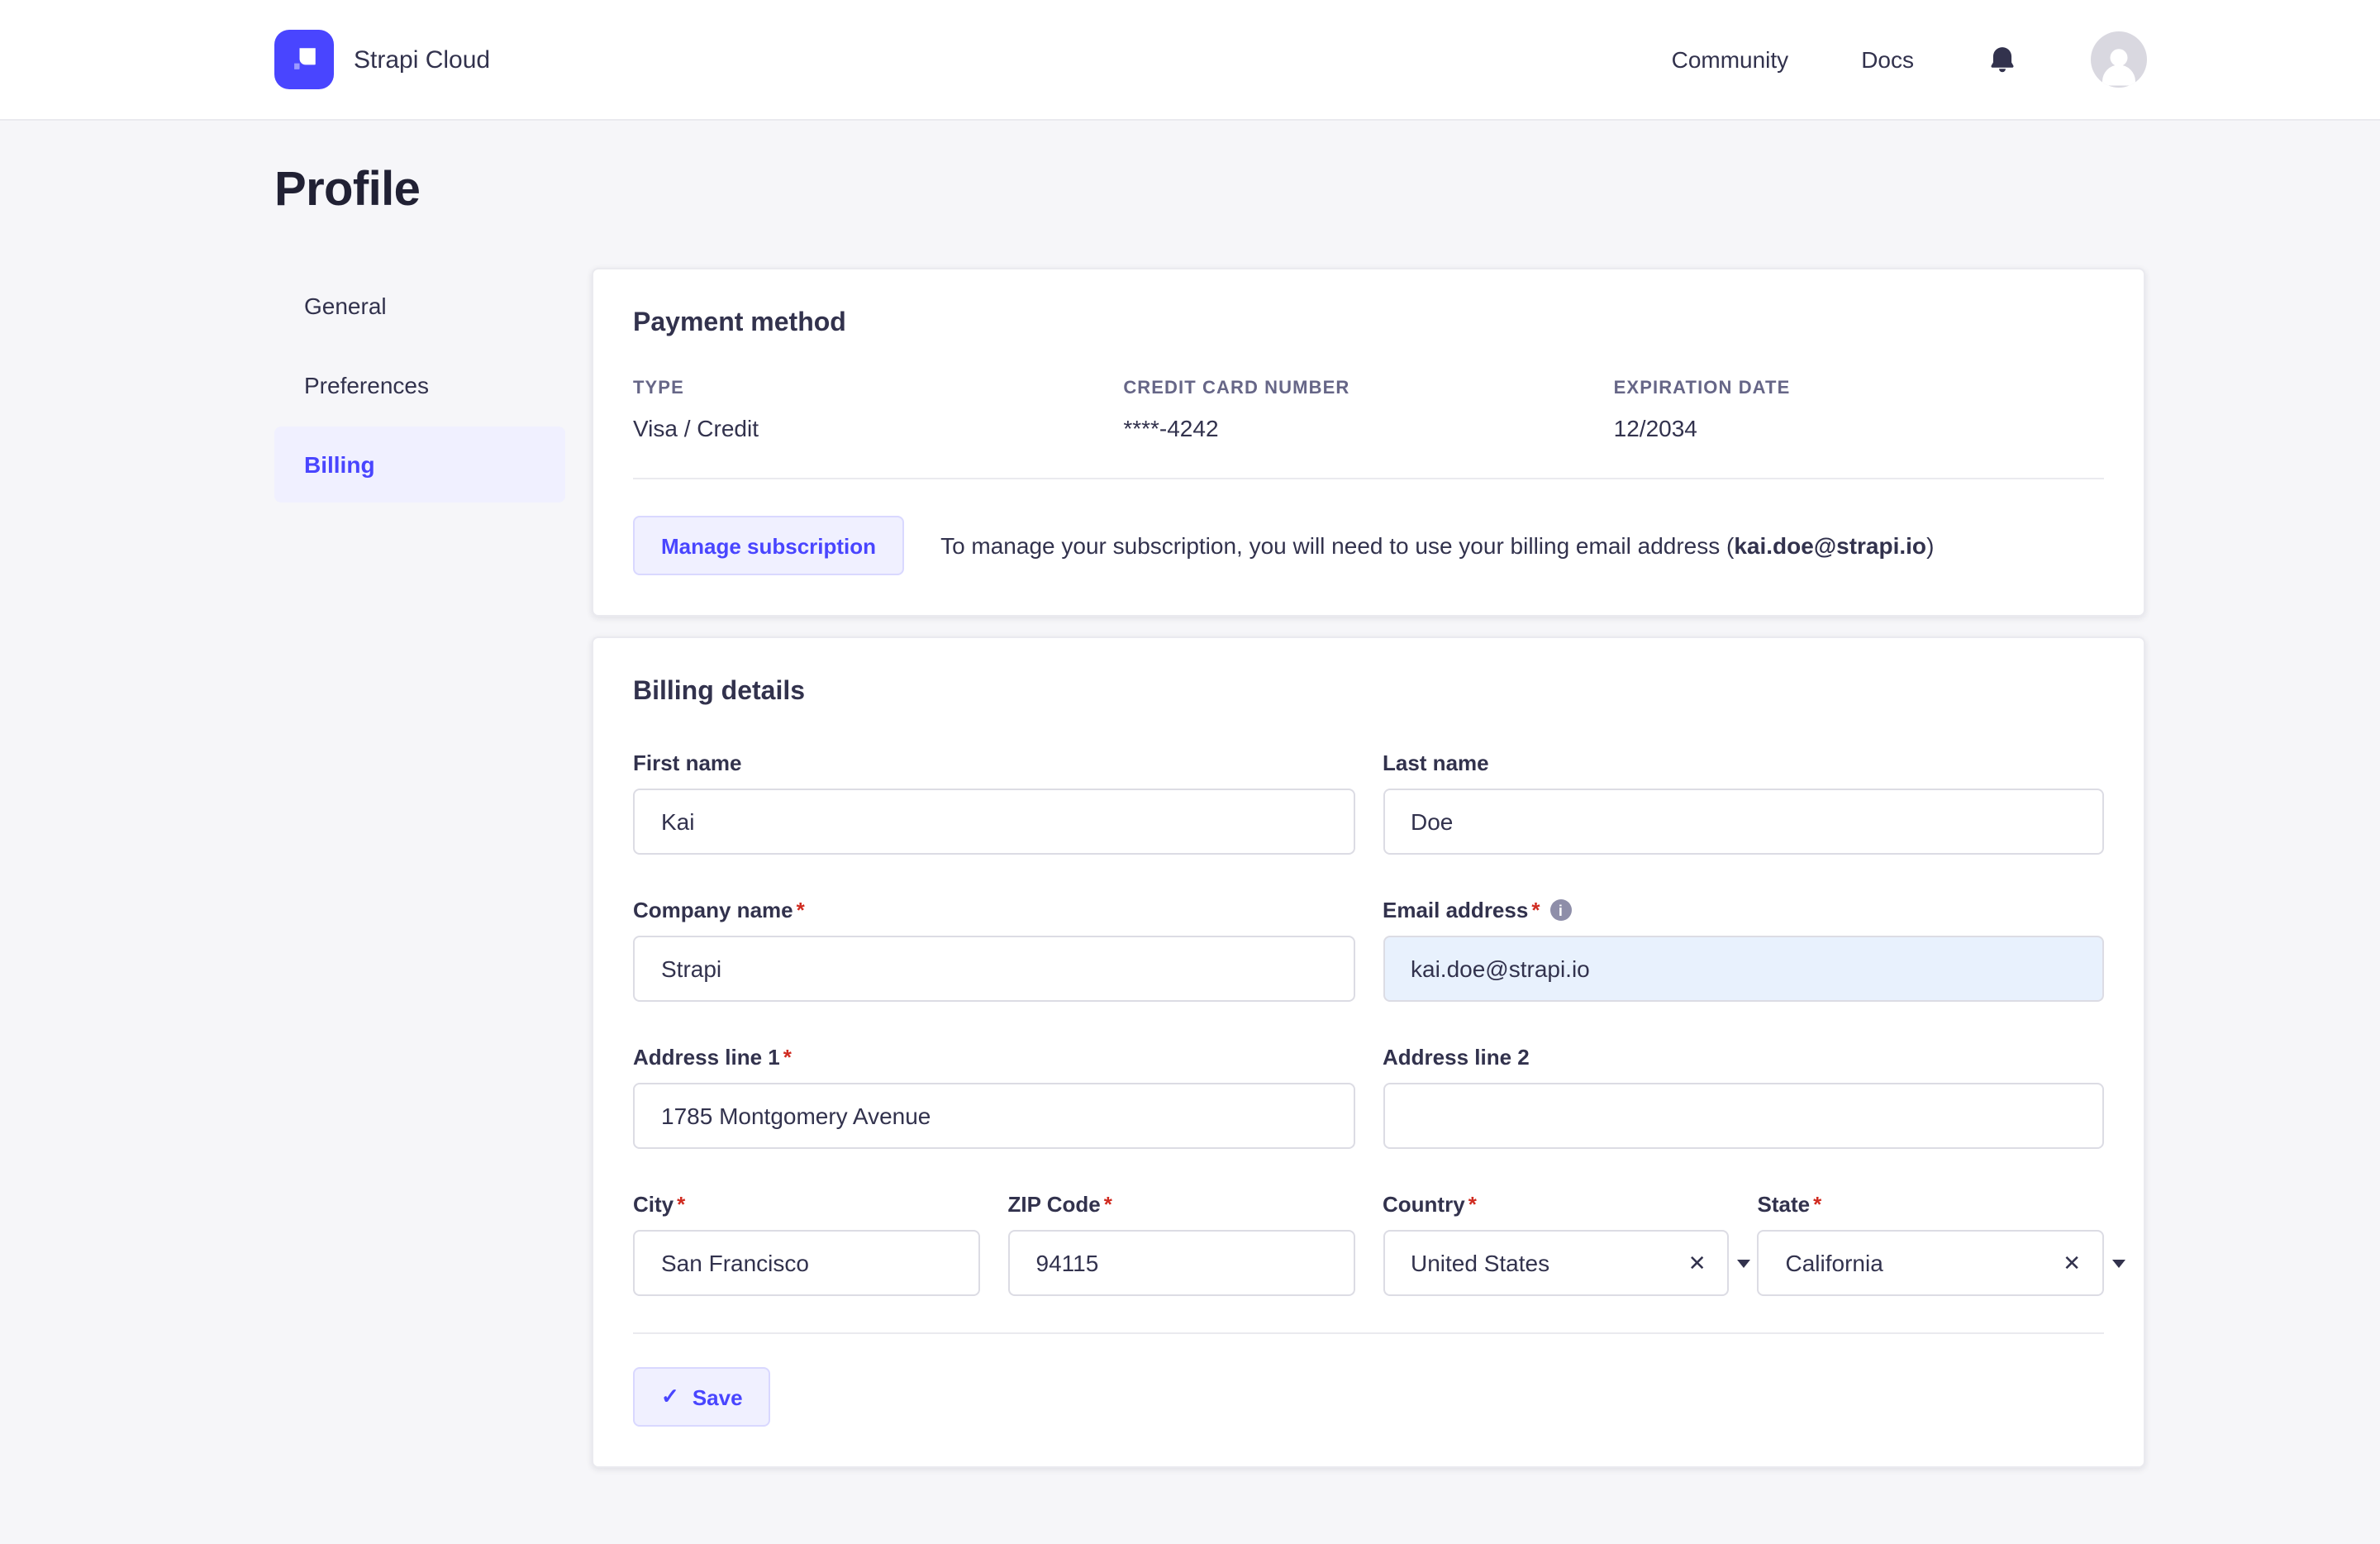 This screenshot has height=1544, width=2380. I want to click on country-input, so click(1556, 1263).